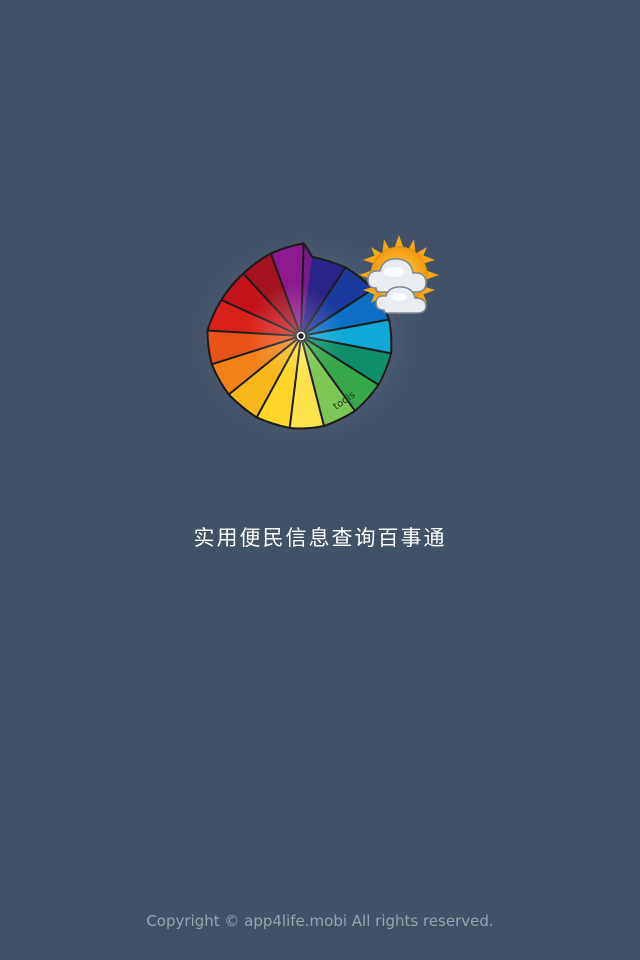  I want to click on app-tagline: 实用便民信息查询百事通, so click(320, 538).